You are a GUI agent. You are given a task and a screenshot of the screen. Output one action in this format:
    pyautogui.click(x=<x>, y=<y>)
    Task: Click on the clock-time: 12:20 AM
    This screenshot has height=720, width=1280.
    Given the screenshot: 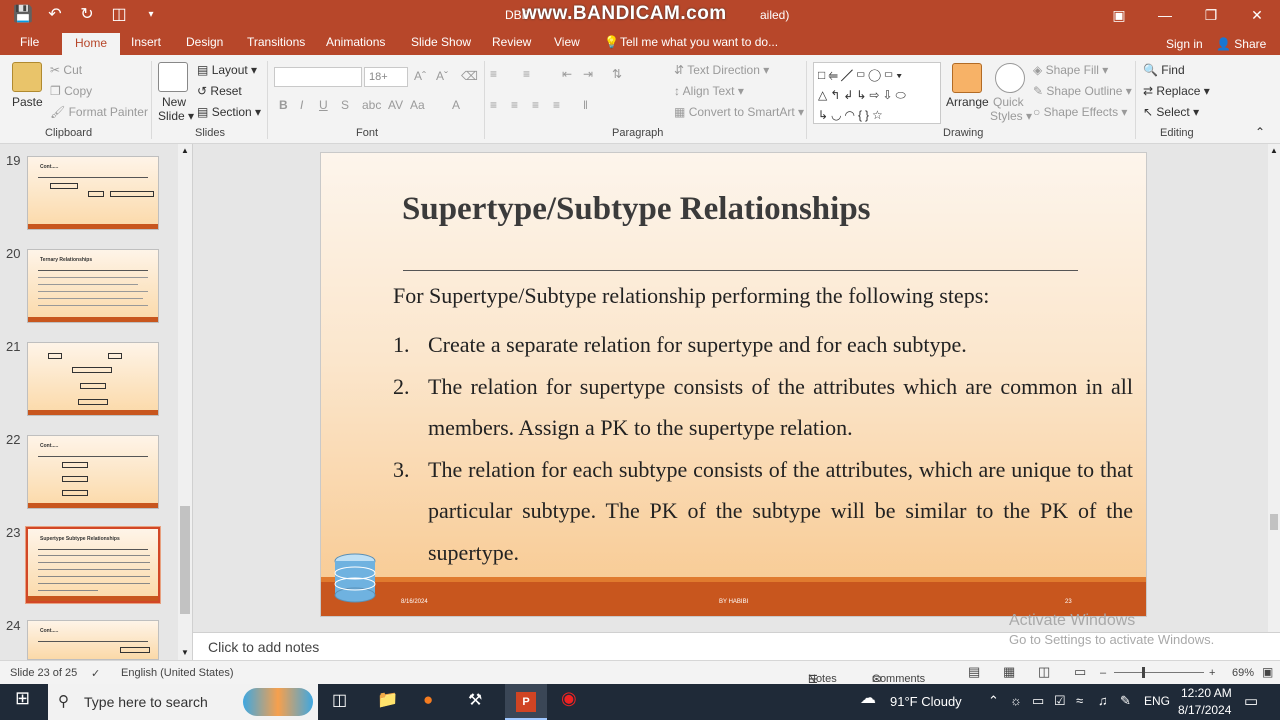 What is the action you would take?
    pyautogui.click(x=1206, y=693)
    